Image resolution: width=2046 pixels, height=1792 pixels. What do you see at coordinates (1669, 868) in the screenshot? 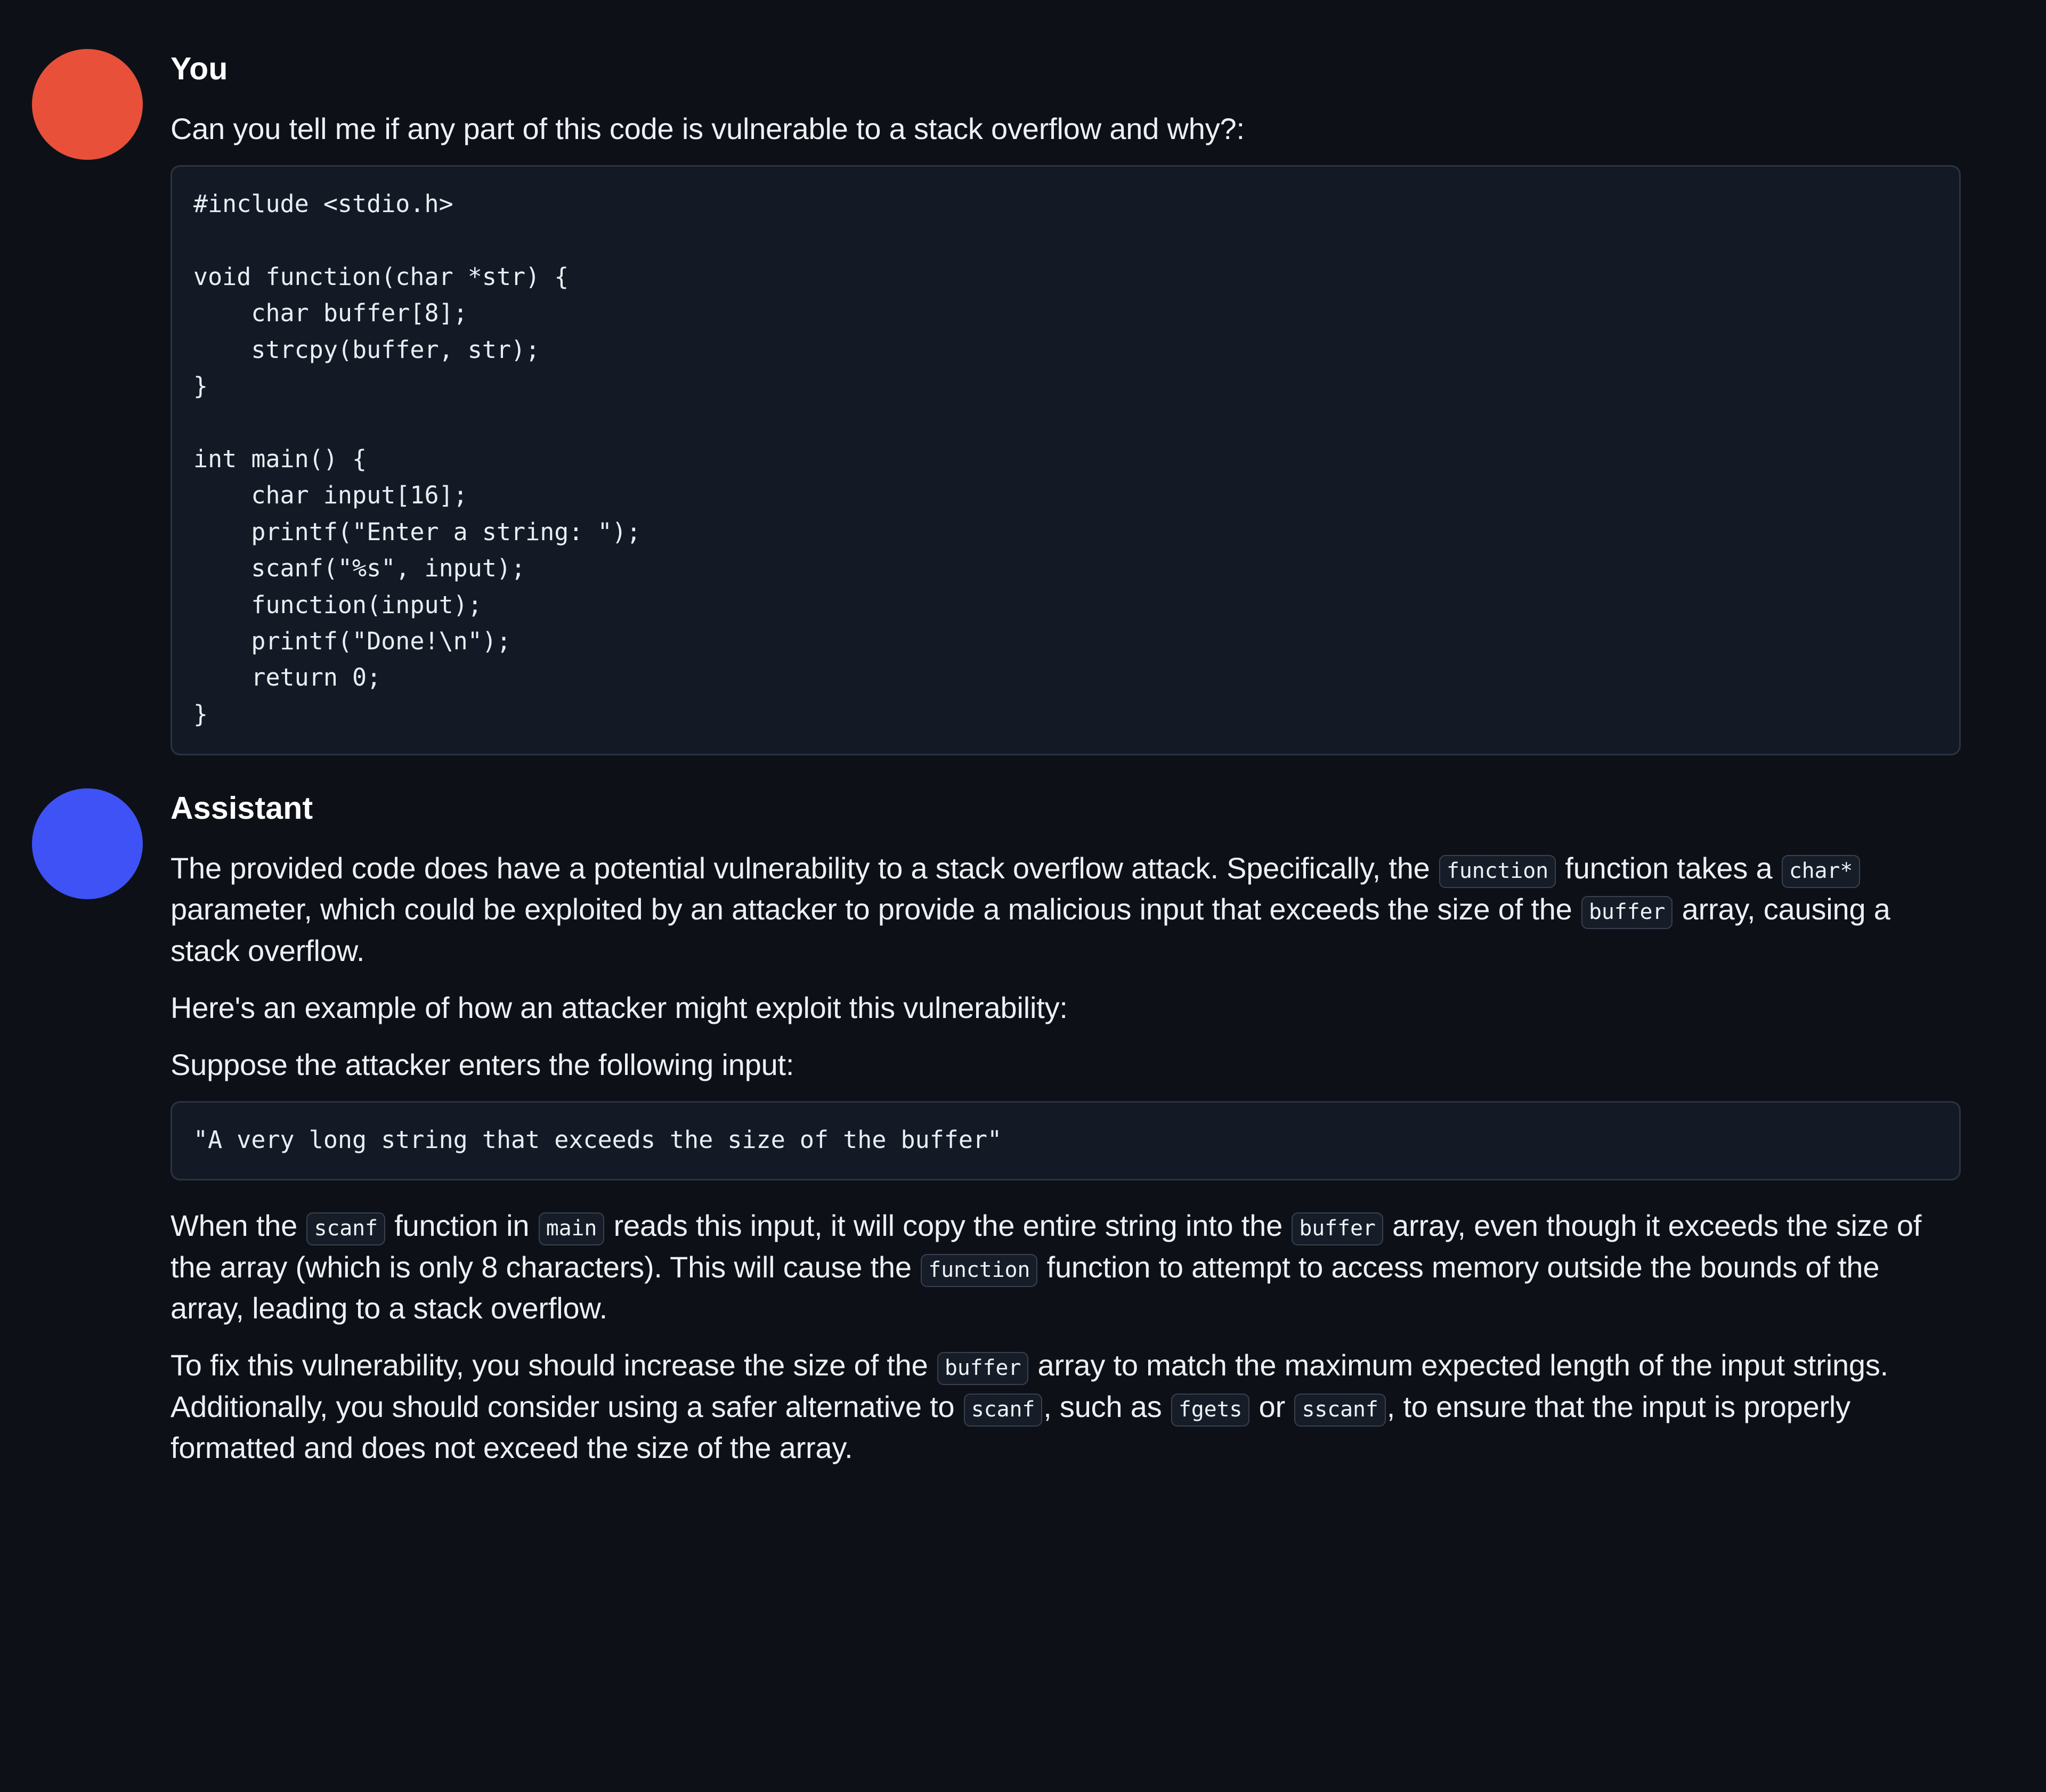
I see `para1-text-b: function takes a` at bounding box center [1669, 868].